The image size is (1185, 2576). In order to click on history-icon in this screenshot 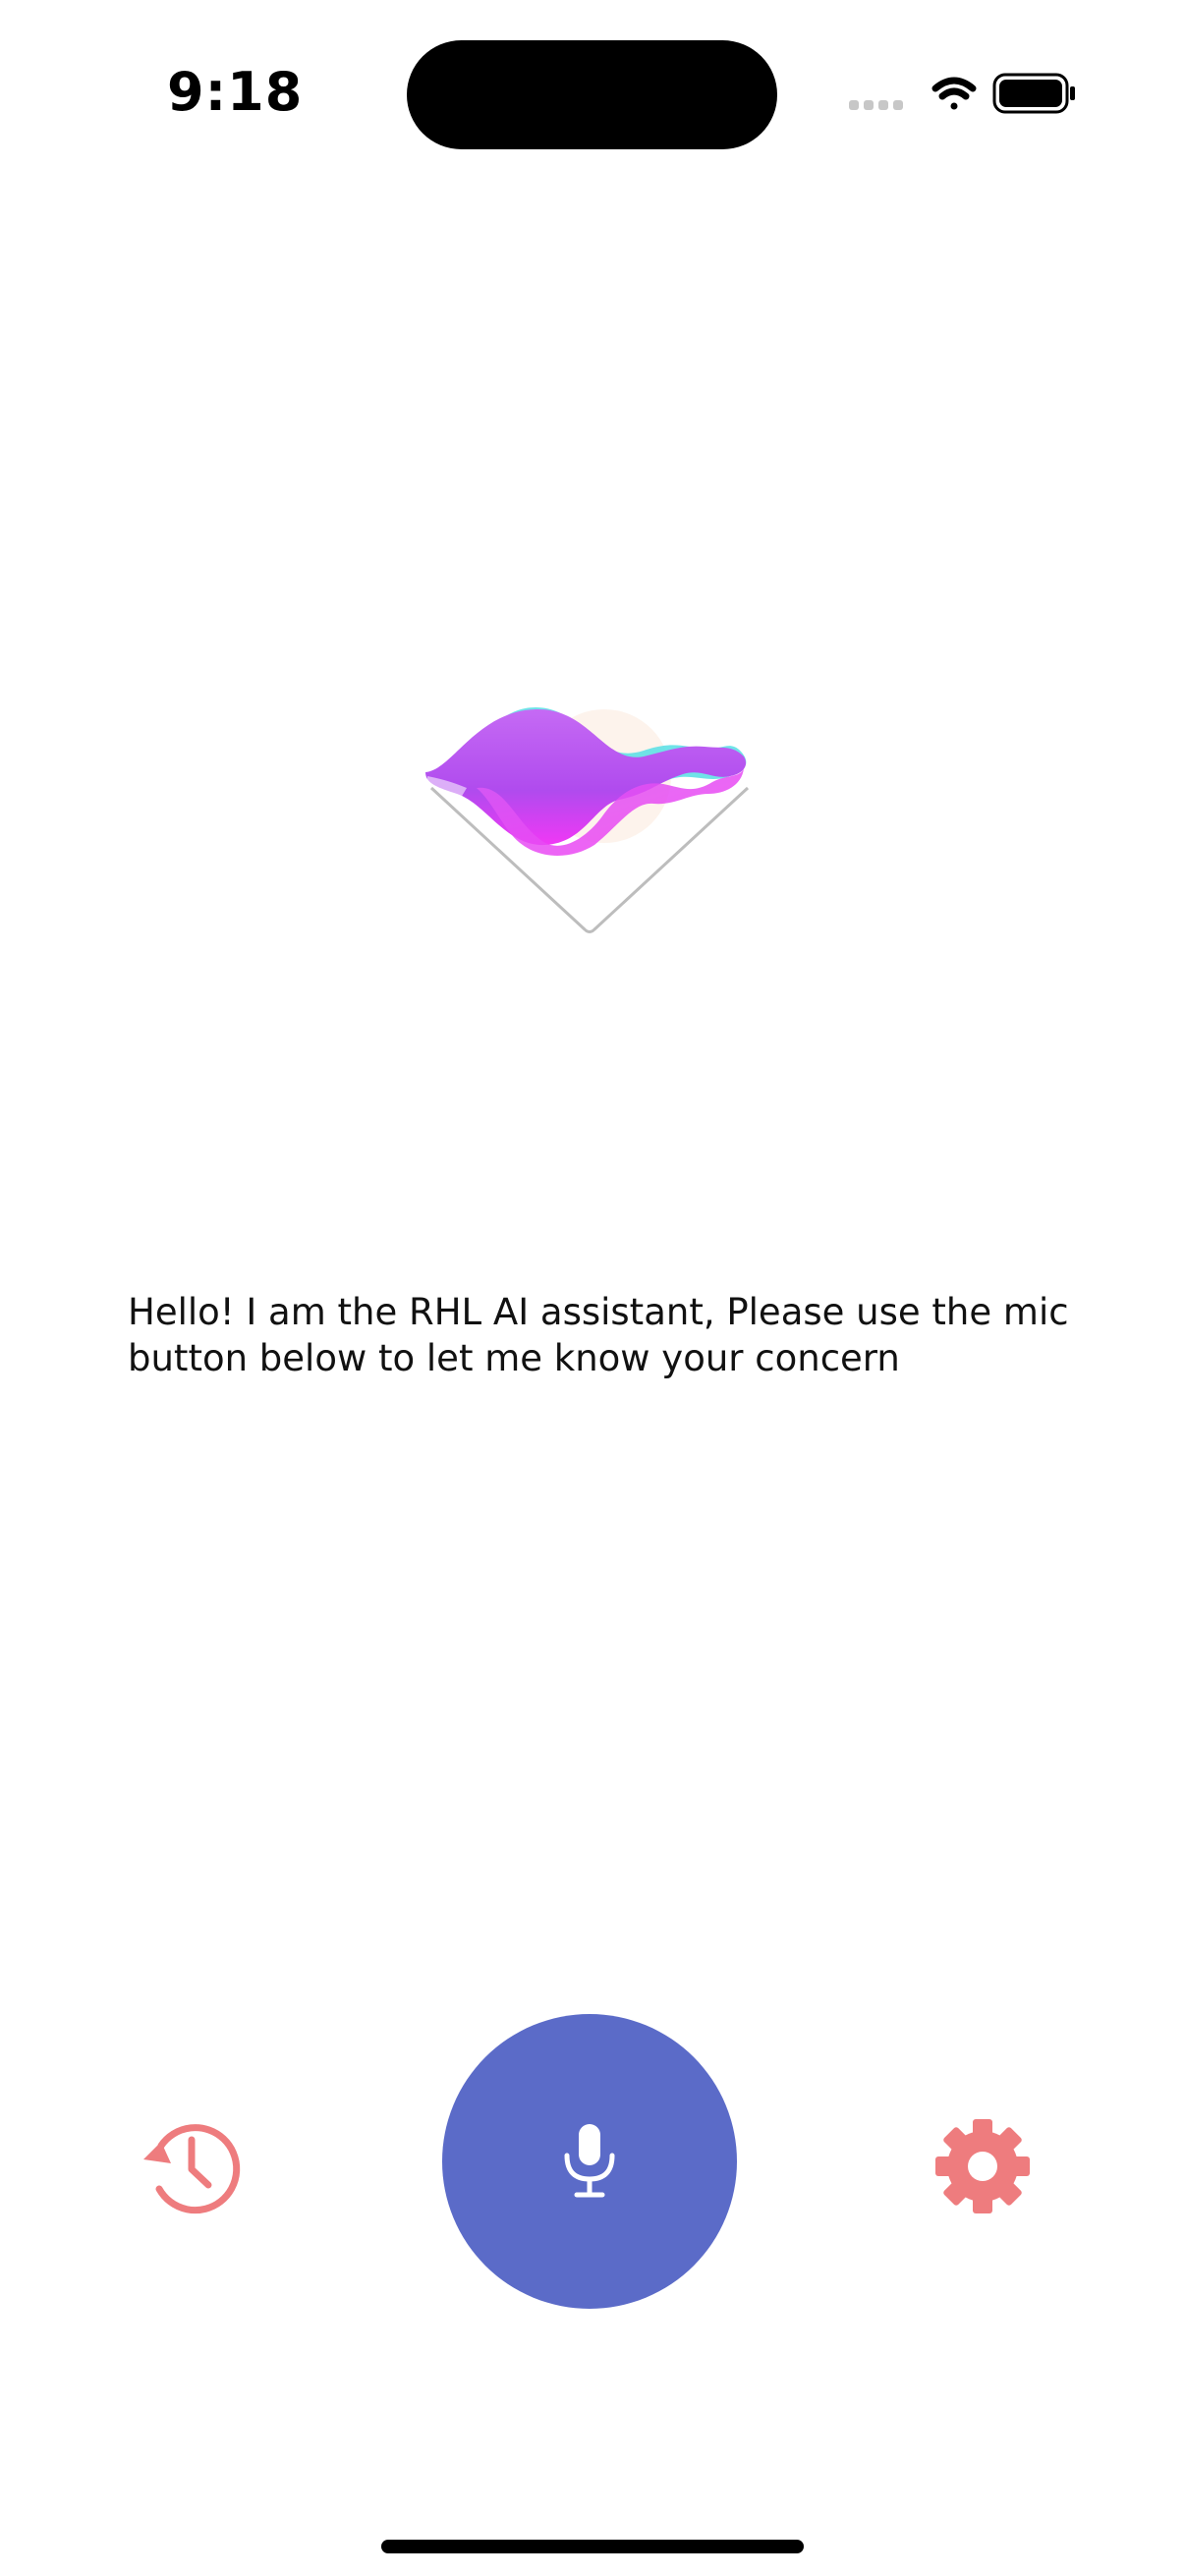, I will do `click(192, 2169)`.